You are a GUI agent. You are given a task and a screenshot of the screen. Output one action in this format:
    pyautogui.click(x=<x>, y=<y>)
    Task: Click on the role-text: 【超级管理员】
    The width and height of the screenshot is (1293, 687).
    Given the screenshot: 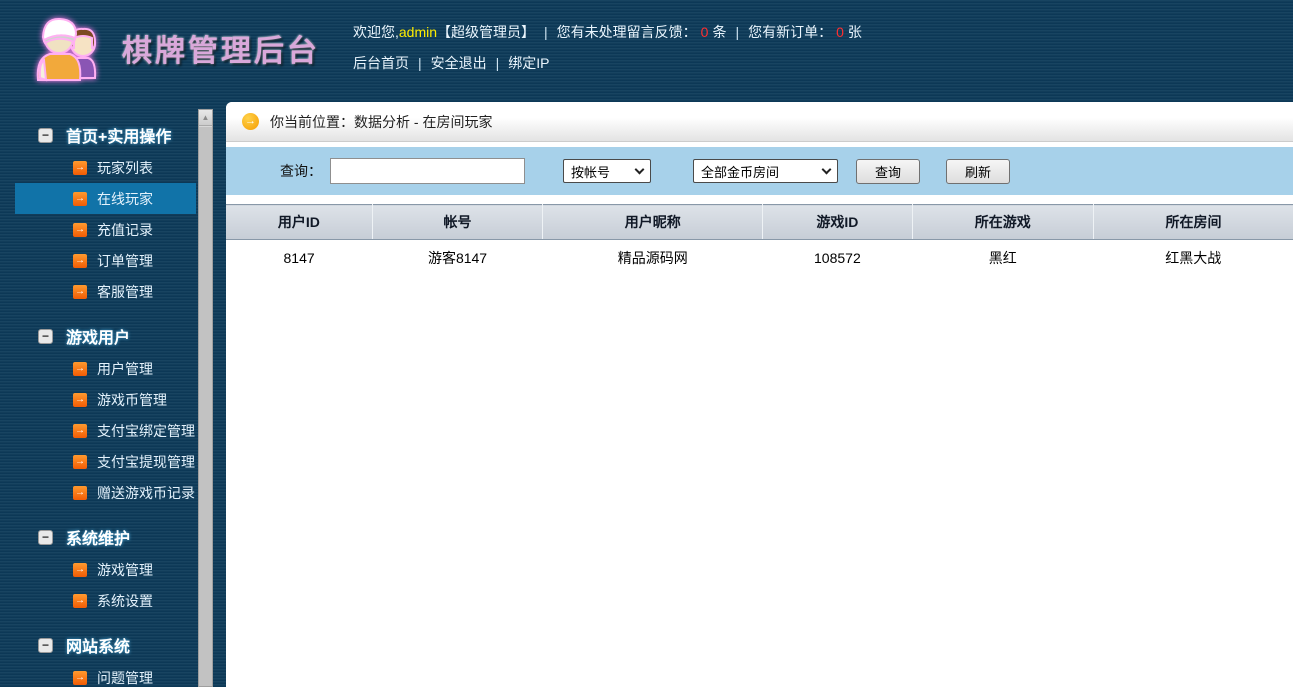 What is the action you would take?
    pyautogui.click(x=486, y=32)
    